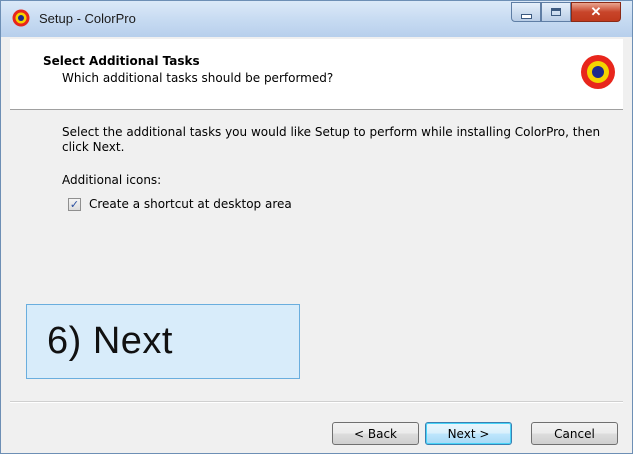  I want to click on close-icon: ✕, so click(596, 11).